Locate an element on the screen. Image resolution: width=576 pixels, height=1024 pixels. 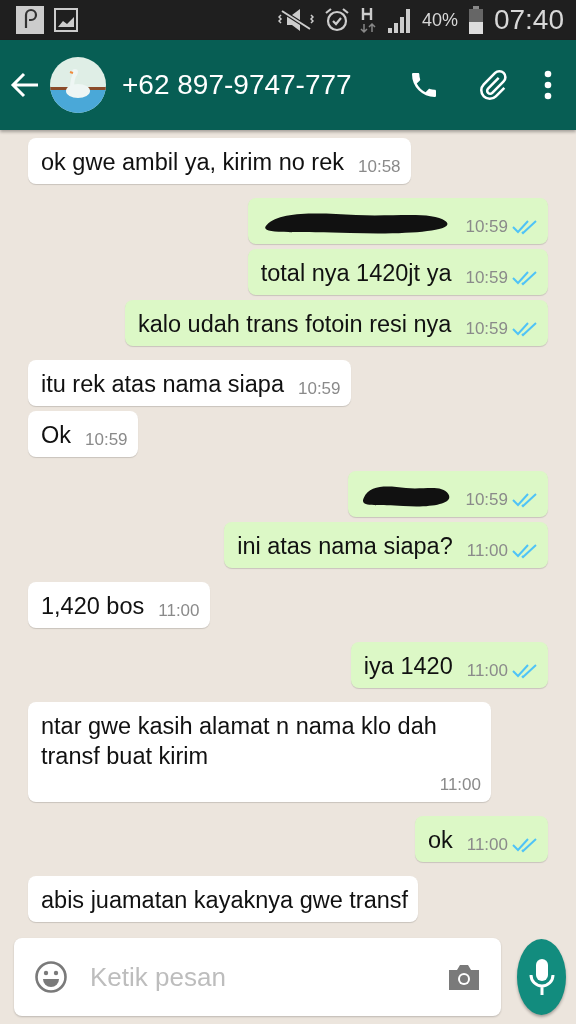
app-notification-icon is located at coordinates (30, 20).